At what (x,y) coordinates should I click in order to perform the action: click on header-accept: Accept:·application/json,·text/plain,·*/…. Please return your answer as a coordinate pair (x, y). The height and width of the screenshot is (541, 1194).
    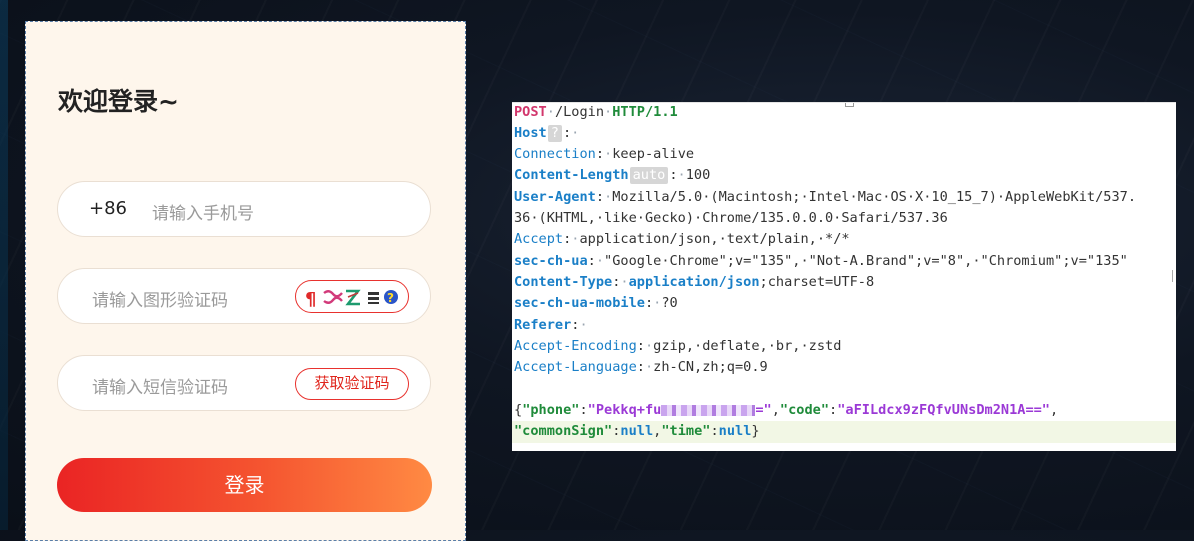
    Looking at the image, I should click on (682, 239).